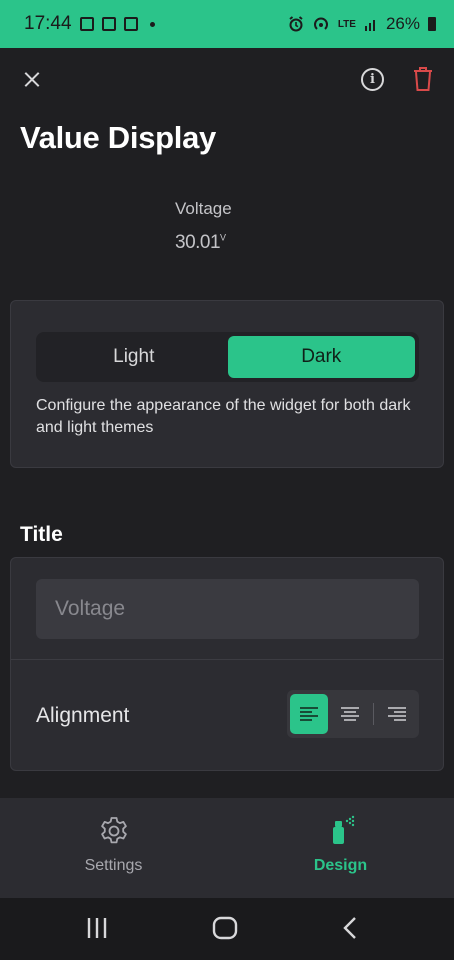 The height and width of the screenshot is (960, 454). What do you see at coordinates (432, 24) in the screenshot?
I see `battery-icon` at bounding box center [432, 24].